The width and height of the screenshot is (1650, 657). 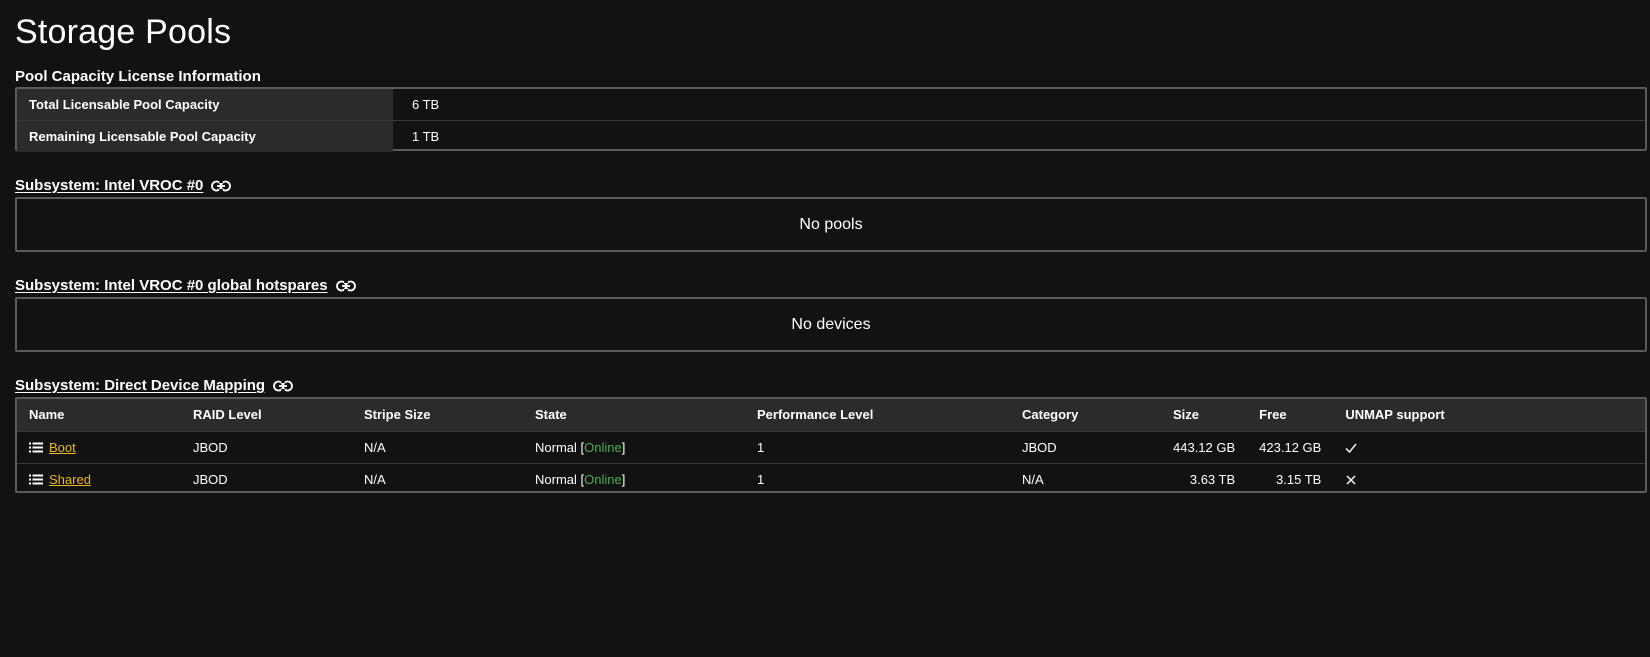 What do you see at coordinates (99, 446) in the screenshot?
I see `name-cell: Boot` at bounding box center [99, 446].